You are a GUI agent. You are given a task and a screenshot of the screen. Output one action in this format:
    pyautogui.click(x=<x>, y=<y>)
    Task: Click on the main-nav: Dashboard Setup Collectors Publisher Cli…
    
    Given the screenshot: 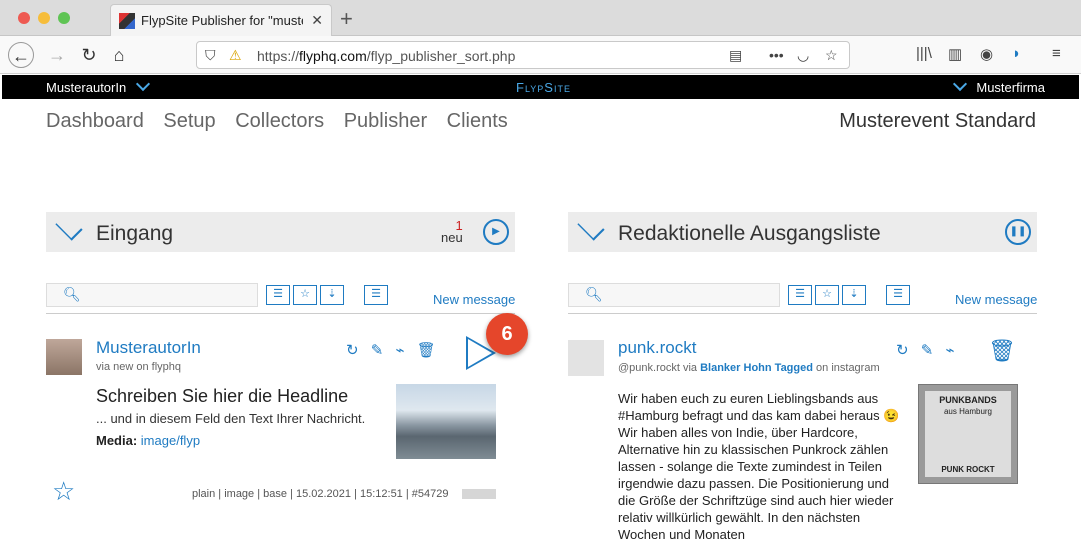 What is the action you would take?
    pyautogui.click(x=284, y=121)
    